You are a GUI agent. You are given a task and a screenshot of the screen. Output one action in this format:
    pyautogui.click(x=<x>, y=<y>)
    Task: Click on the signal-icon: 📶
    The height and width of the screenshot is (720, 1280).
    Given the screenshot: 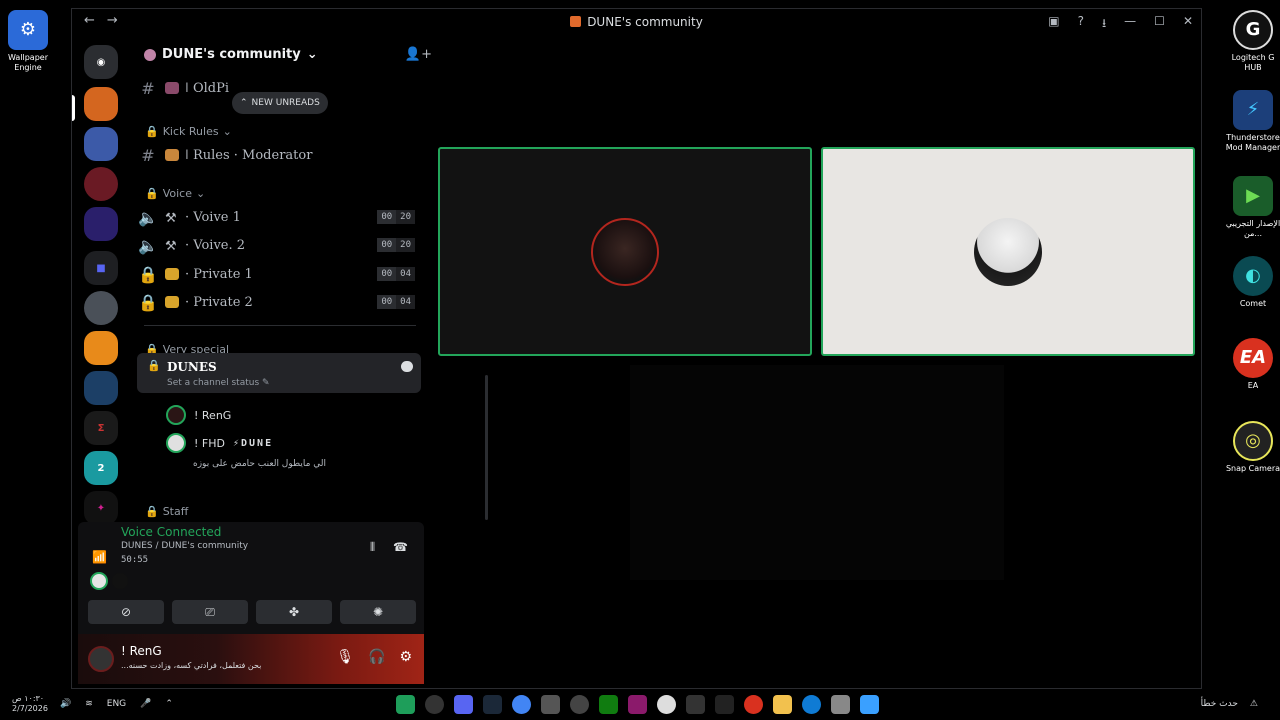 What is the action you would take?
    pyautogui.click(x=99, y=557)
    